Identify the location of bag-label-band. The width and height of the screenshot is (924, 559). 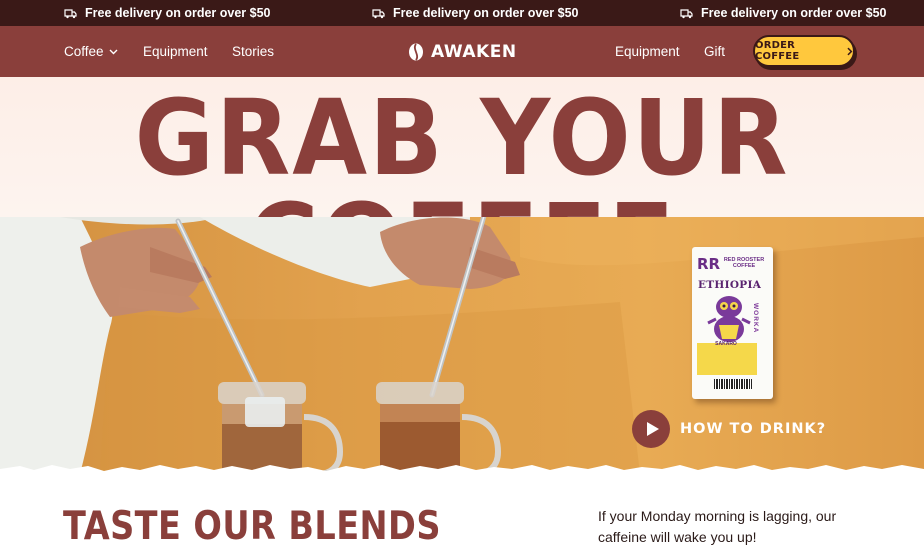
(727, 359).